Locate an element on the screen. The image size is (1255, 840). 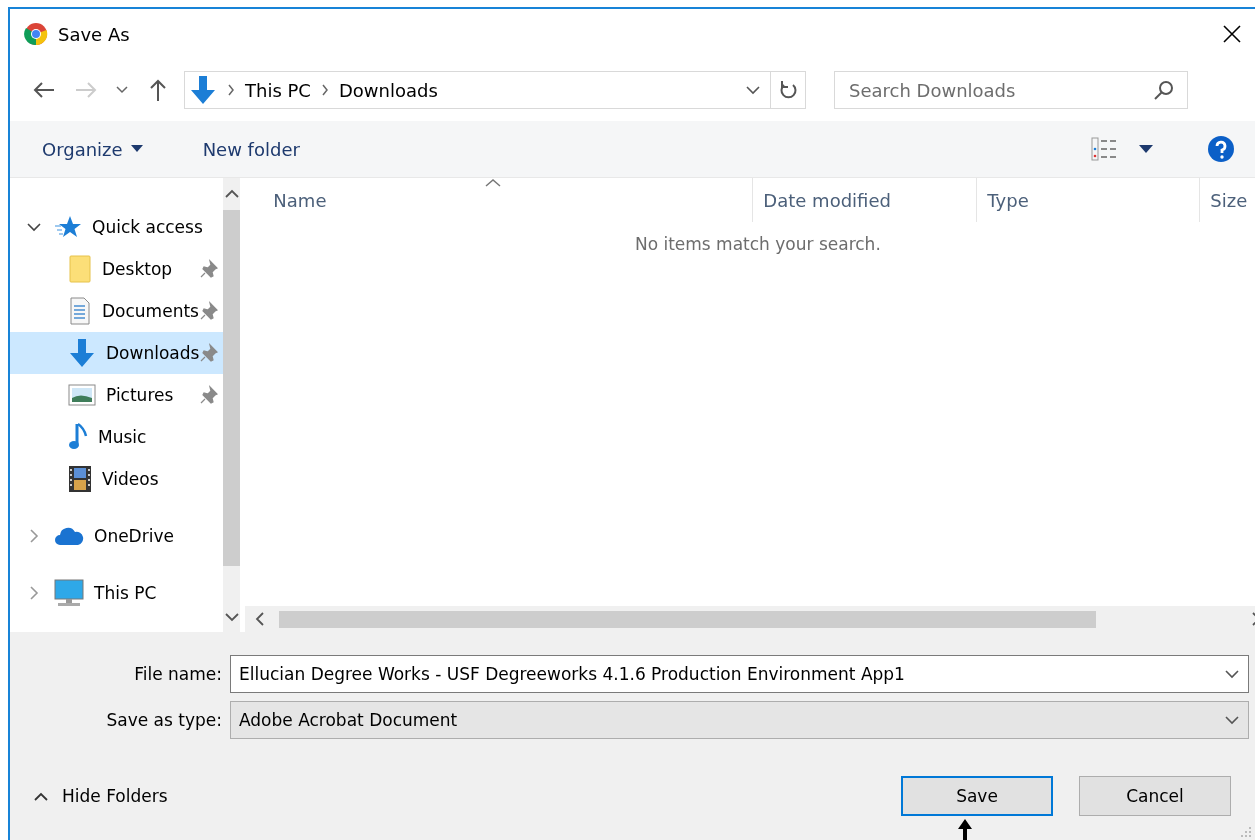
breadcrumb-item: Downloads is located at coordinates (388, 90).